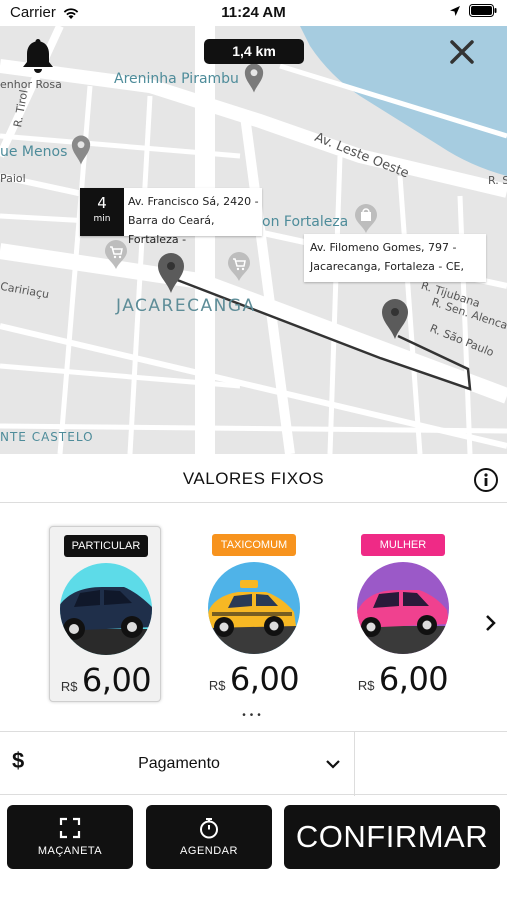 Image resolution: width=507 pixels, height=900 pixels. Describe the element at coordinates (483, 10) in the screenshot. I see `battery-icon` at that location.